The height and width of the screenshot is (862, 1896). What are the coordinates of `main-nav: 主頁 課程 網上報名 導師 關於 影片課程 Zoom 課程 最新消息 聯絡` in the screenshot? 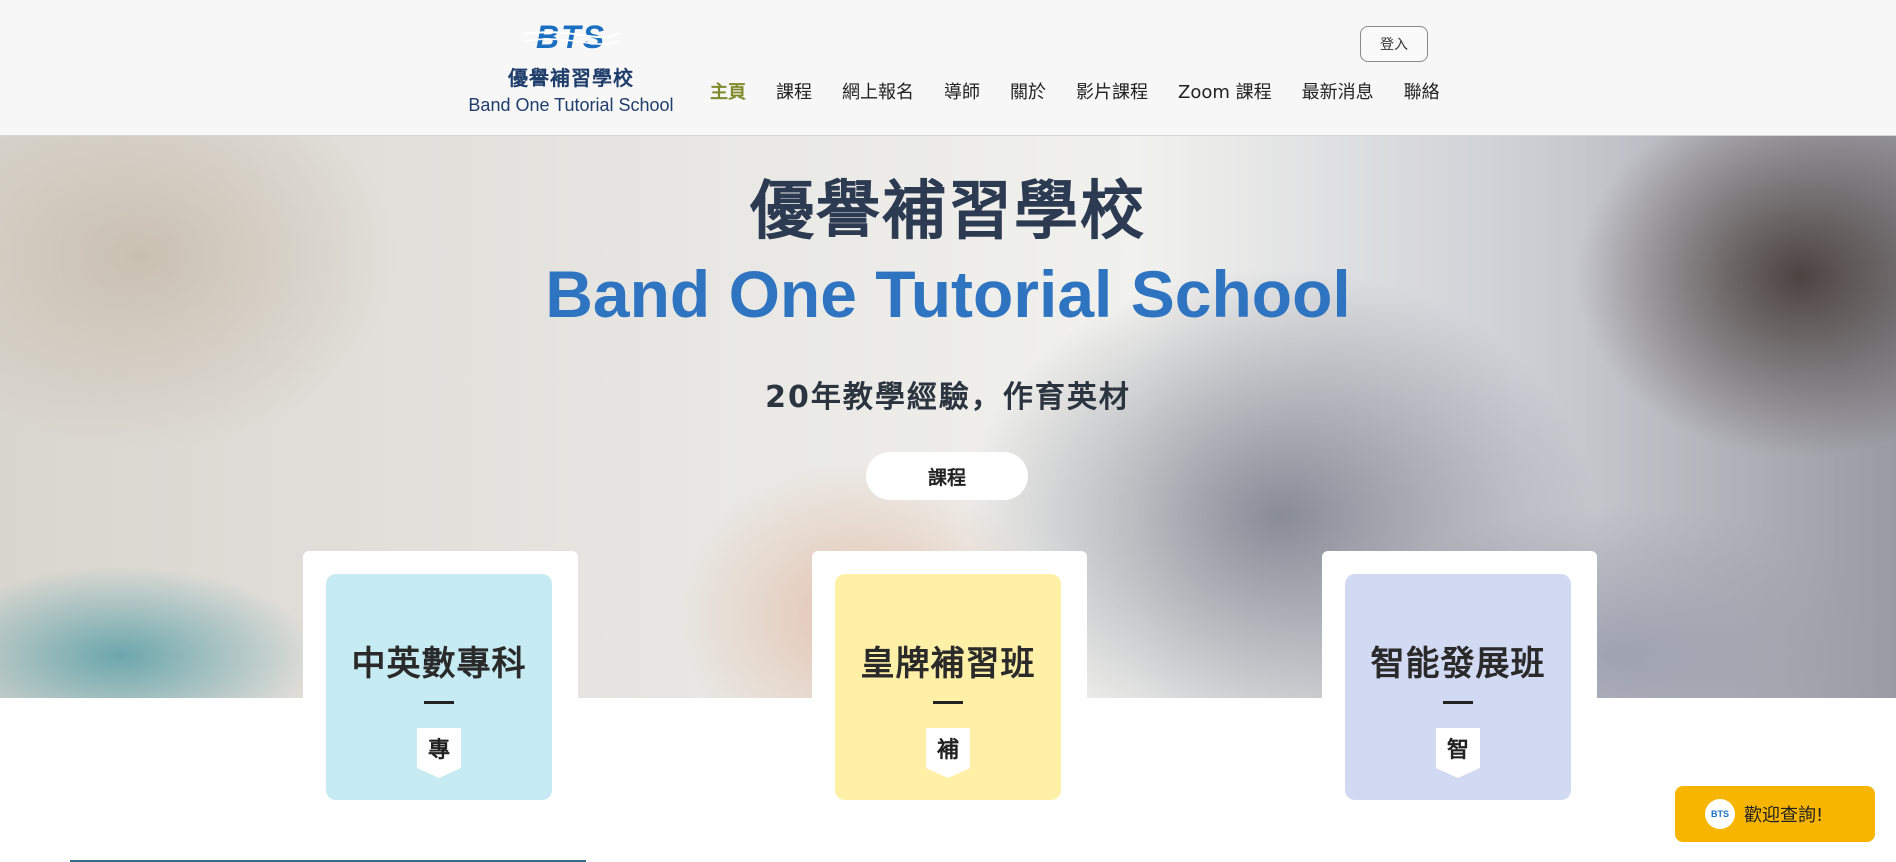 It's located at (1075, 90).